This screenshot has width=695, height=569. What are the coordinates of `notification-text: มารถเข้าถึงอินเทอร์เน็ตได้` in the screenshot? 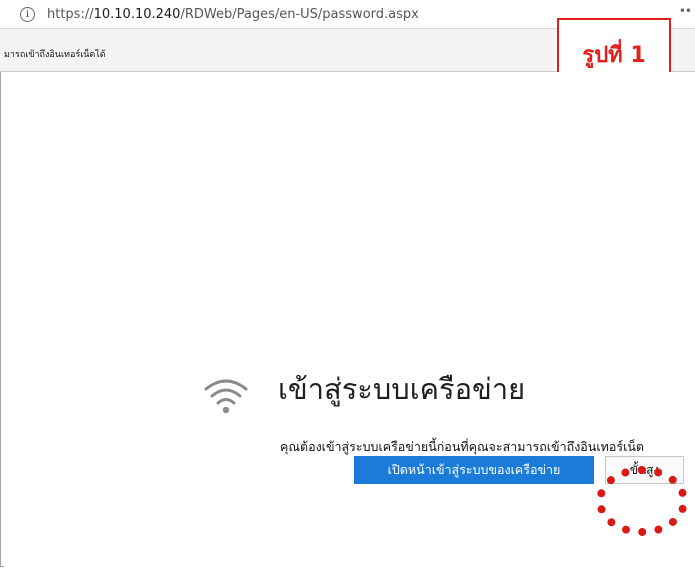 It's located at (55, 55).